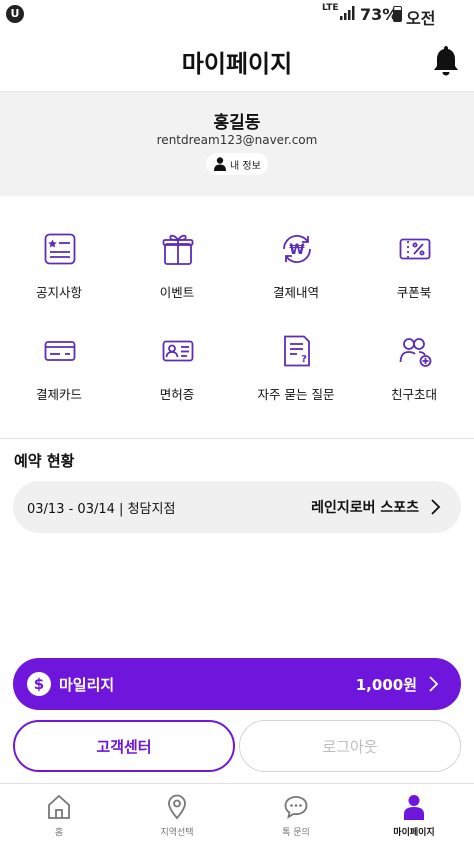 The height and width of the screenshot is (843, 474). What do you see at coordinates (237, 140) in the screenshot?
I see `user-email: rentdream123@naver.com` at bounding box center [237, 140].